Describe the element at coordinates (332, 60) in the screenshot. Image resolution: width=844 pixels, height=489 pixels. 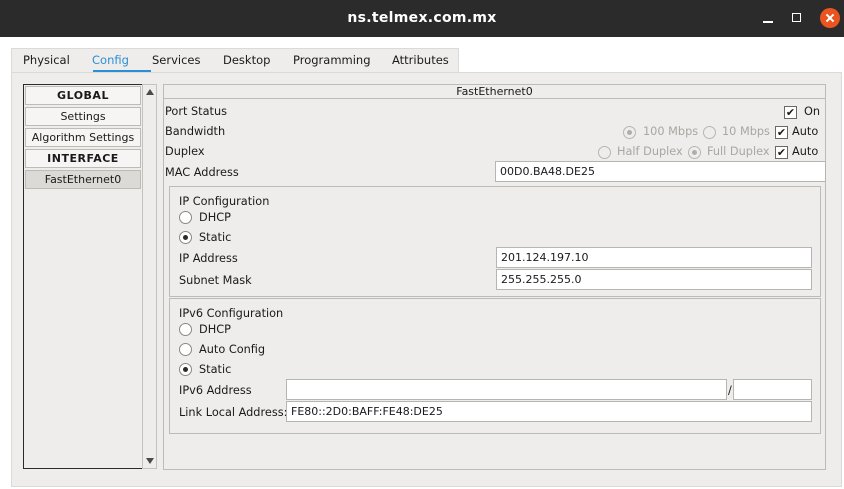
I see `tab-programming: Programming` at that location.